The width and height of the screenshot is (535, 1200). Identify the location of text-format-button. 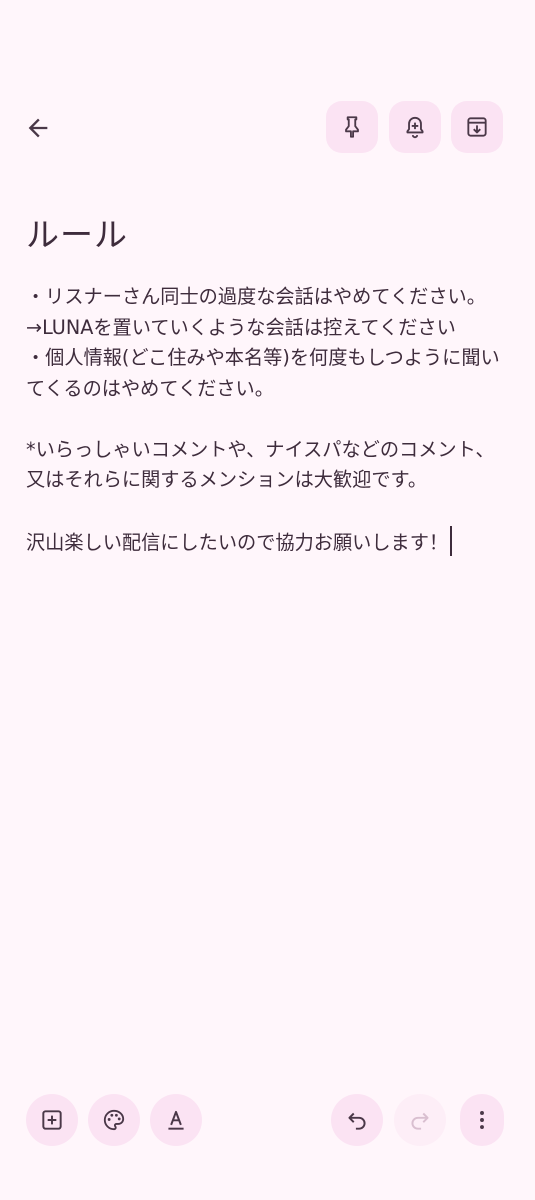
(176, 1120).